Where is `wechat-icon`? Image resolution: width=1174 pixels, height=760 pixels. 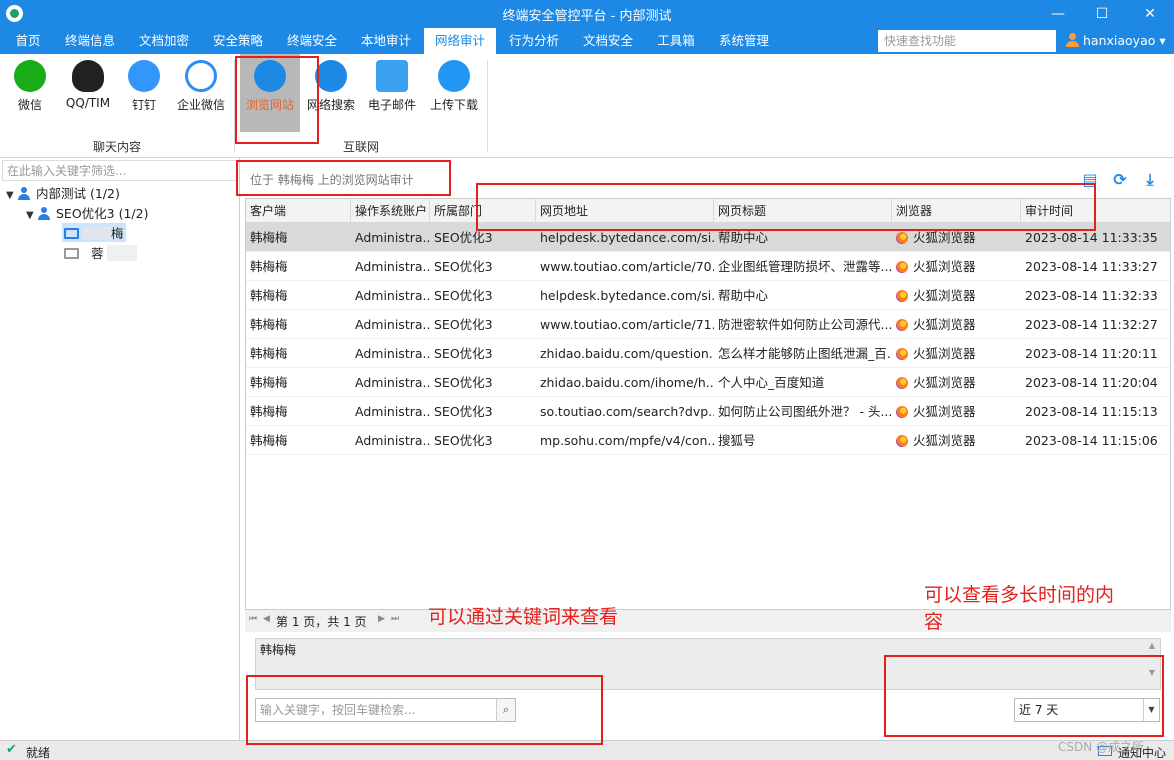
wechat-icon is located at coordinates (30, 76).